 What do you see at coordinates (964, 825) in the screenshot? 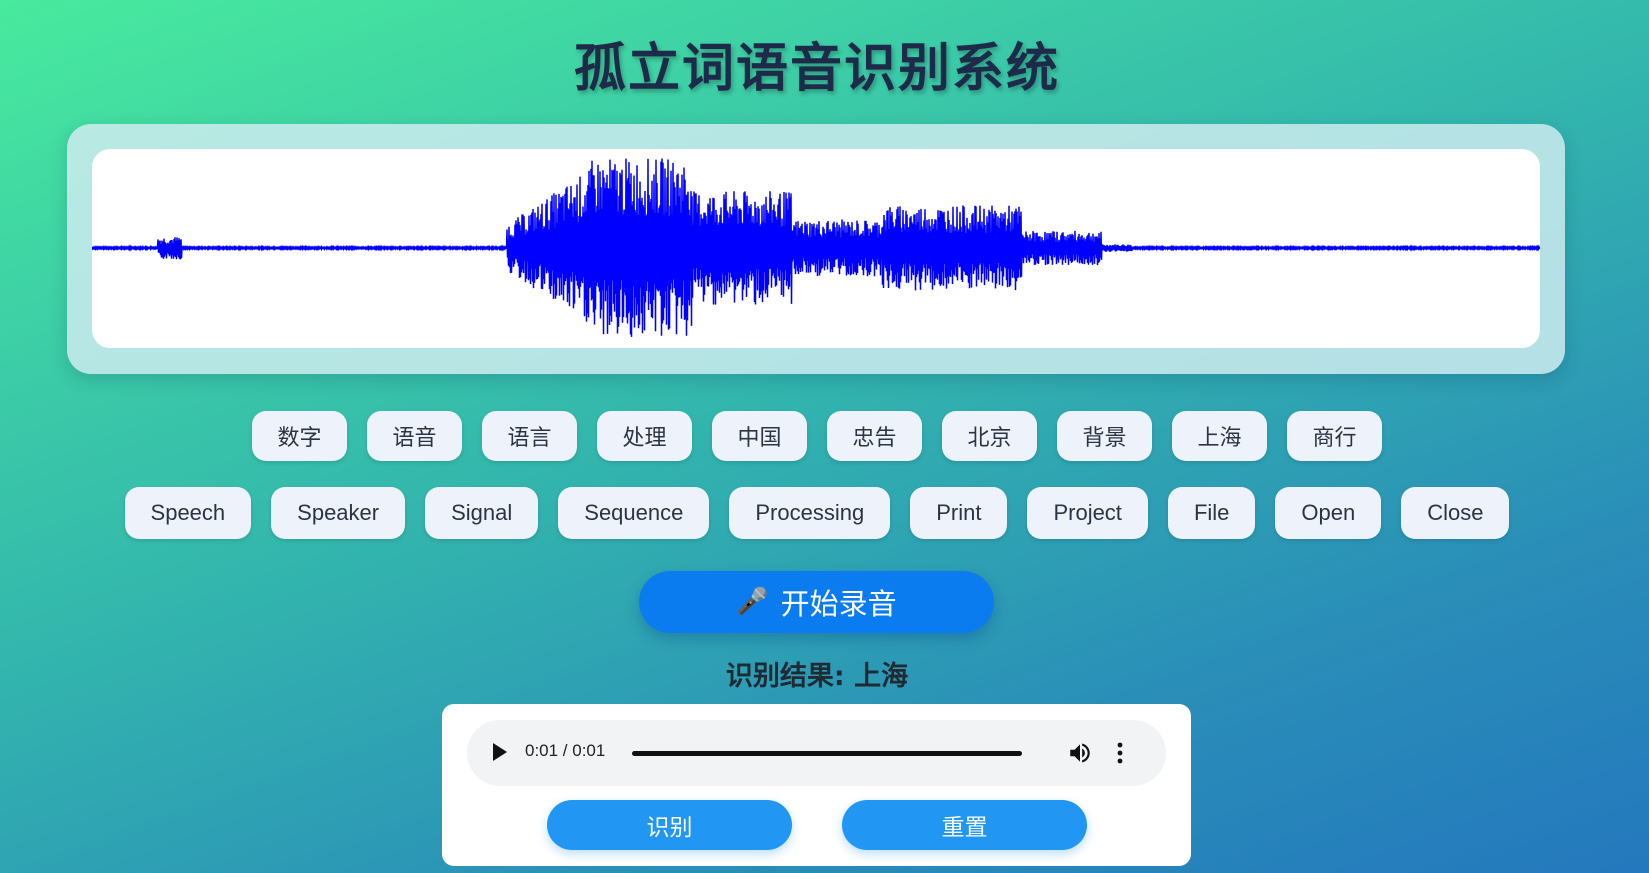
I see `reset-button: 重置` at bounding box center [964, 825].